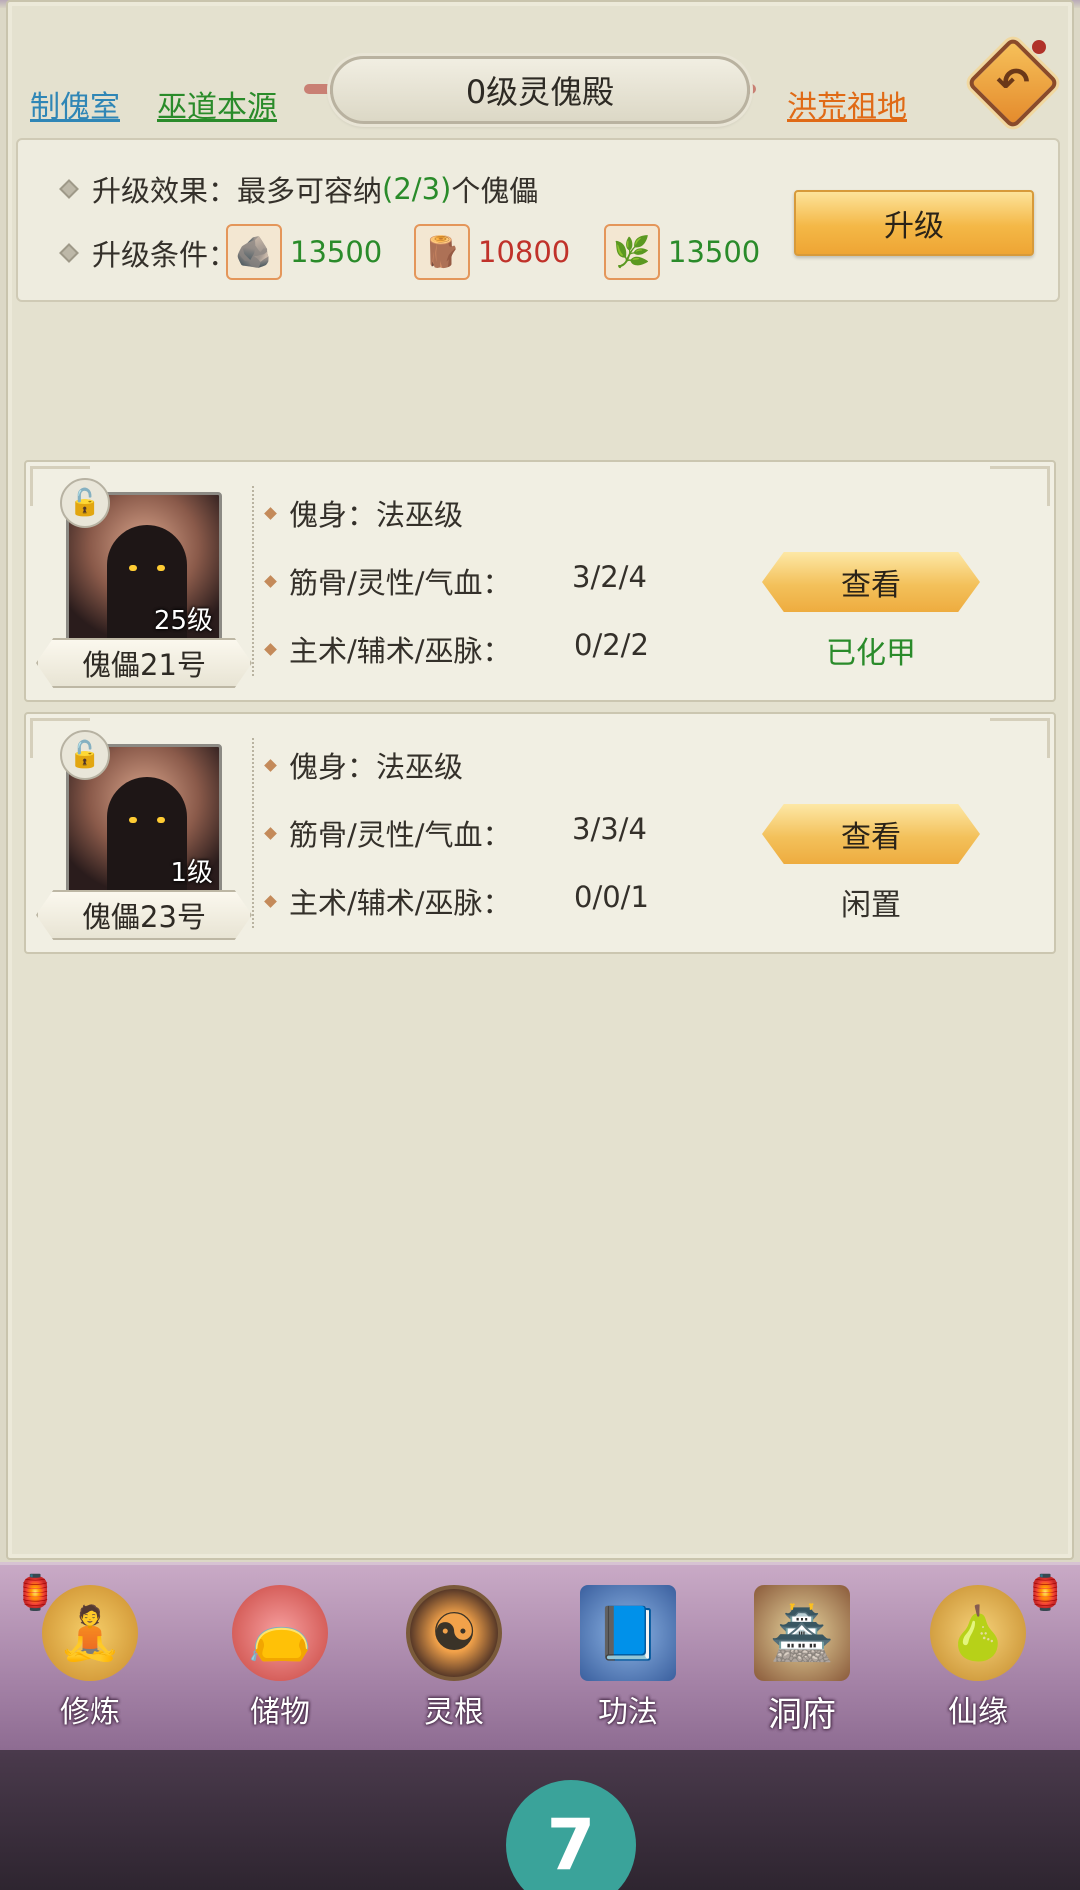 This screenshot has width=1080, height=1890. Describe the element at coordinates (714, 252) in the screenshot. I see `resource-herb-value: 13500` at that location.